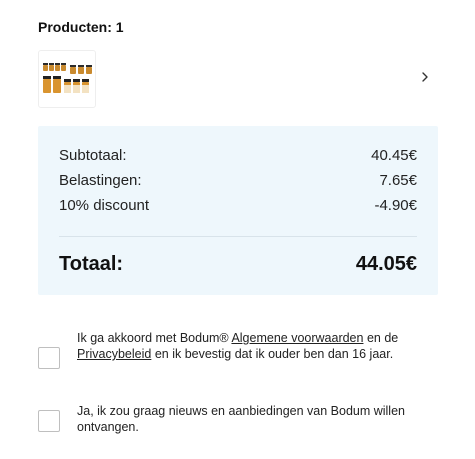 This screenshot has height=459, width=475. What do you see at coordinates (104, 205) in the screenshot?
I see `discount-label: 10% discount` at bounding box center [104, 205].